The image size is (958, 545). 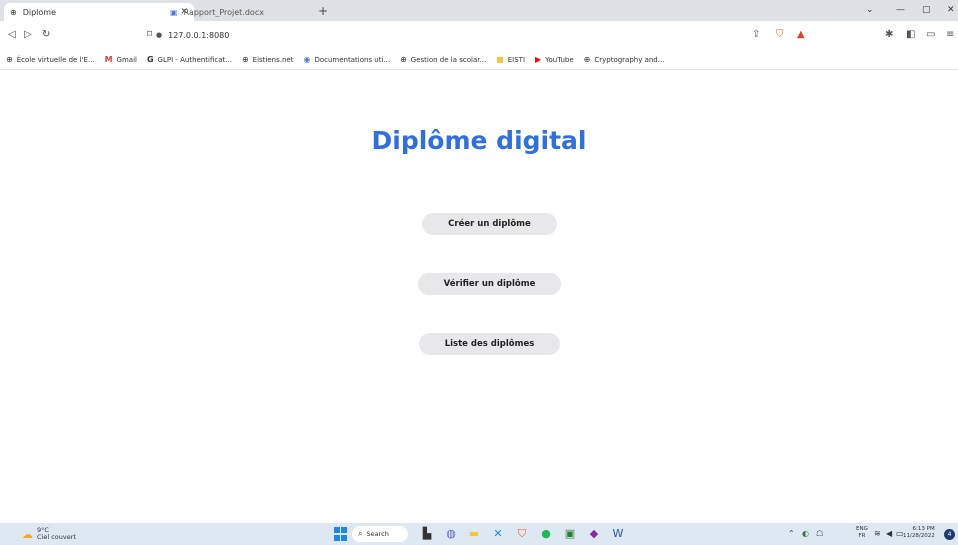 I want to click on tab-search-icon: ⌄, so click(x=870, y=10).